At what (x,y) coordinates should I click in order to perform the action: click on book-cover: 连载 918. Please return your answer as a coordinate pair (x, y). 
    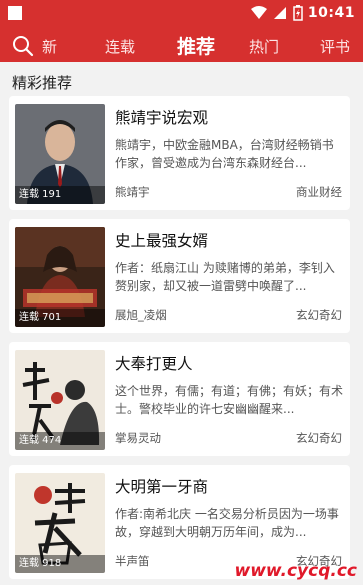
    Looking at the image, I should click on (60, 523).